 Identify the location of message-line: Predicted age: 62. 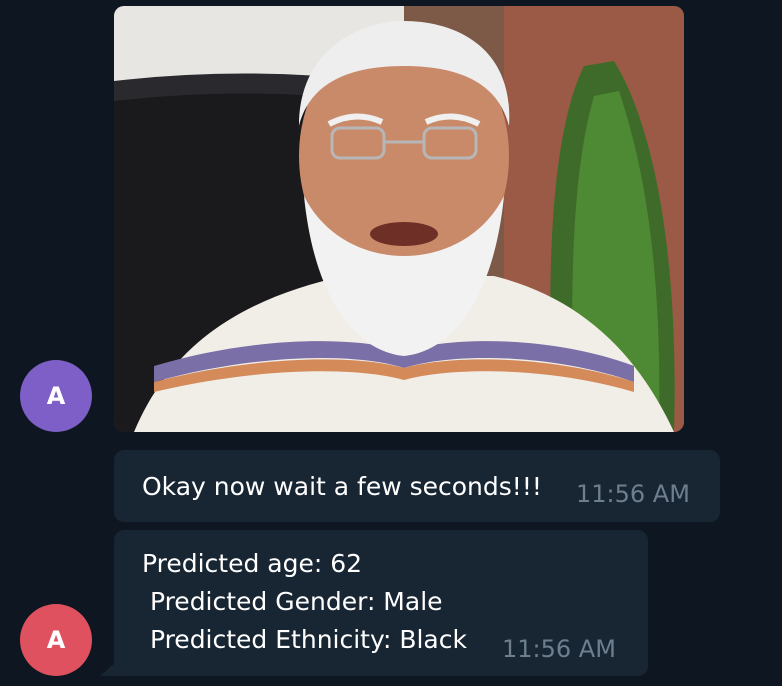
(252, 563).